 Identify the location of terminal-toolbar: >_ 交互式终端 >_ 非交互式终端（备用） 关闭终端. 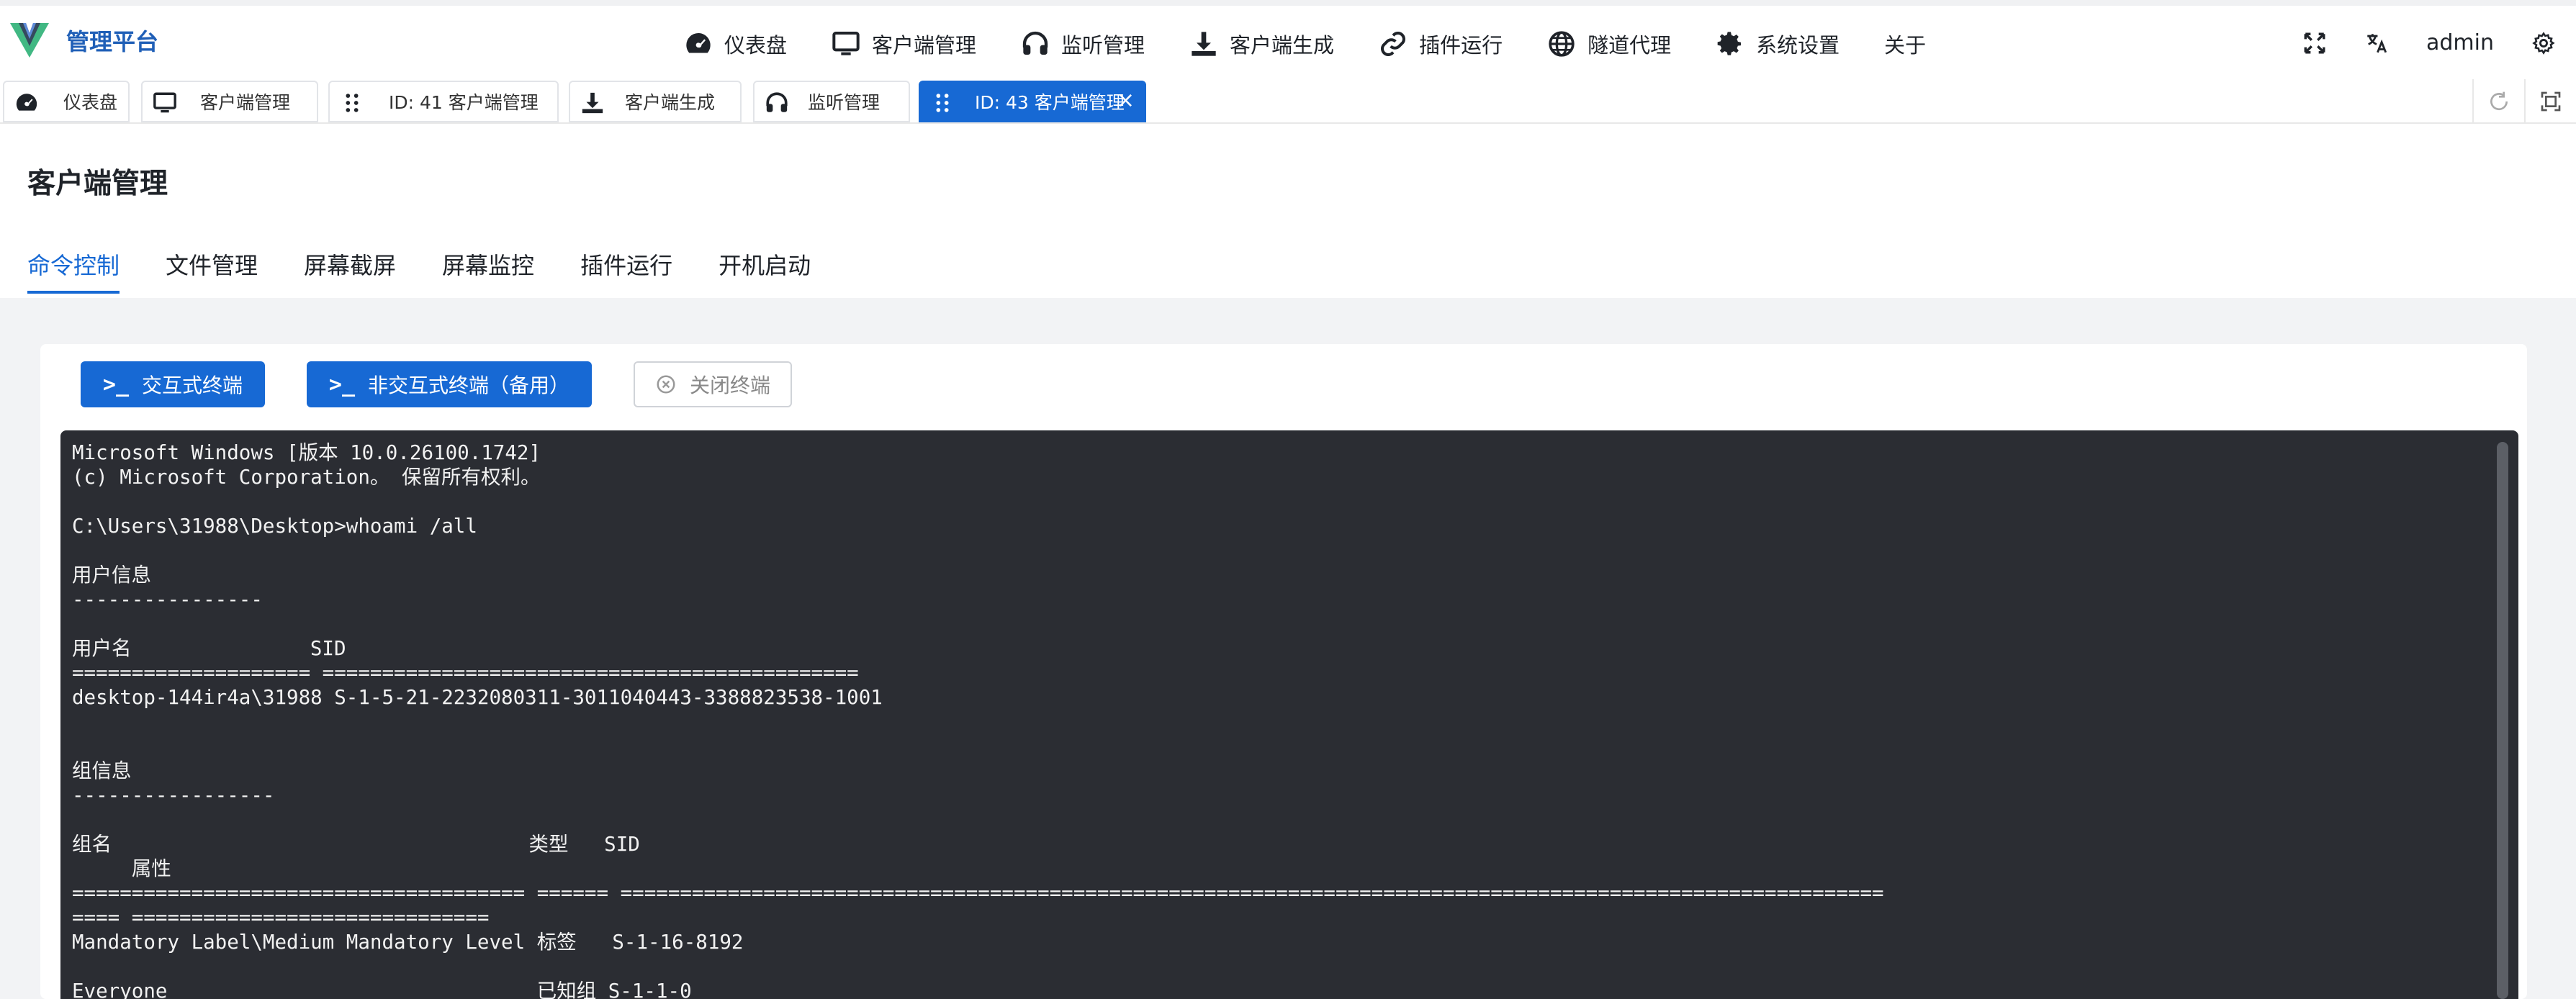
(437, 384).